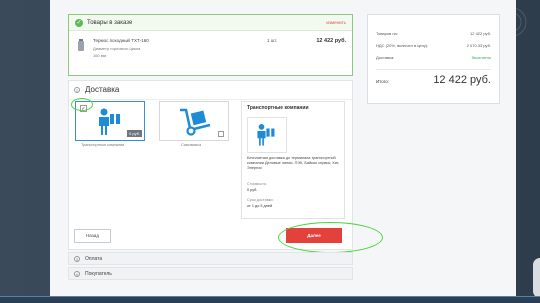 This screenshot has width=540, height=303. I want to click on delivery-option-pickup, so click(194, 121).